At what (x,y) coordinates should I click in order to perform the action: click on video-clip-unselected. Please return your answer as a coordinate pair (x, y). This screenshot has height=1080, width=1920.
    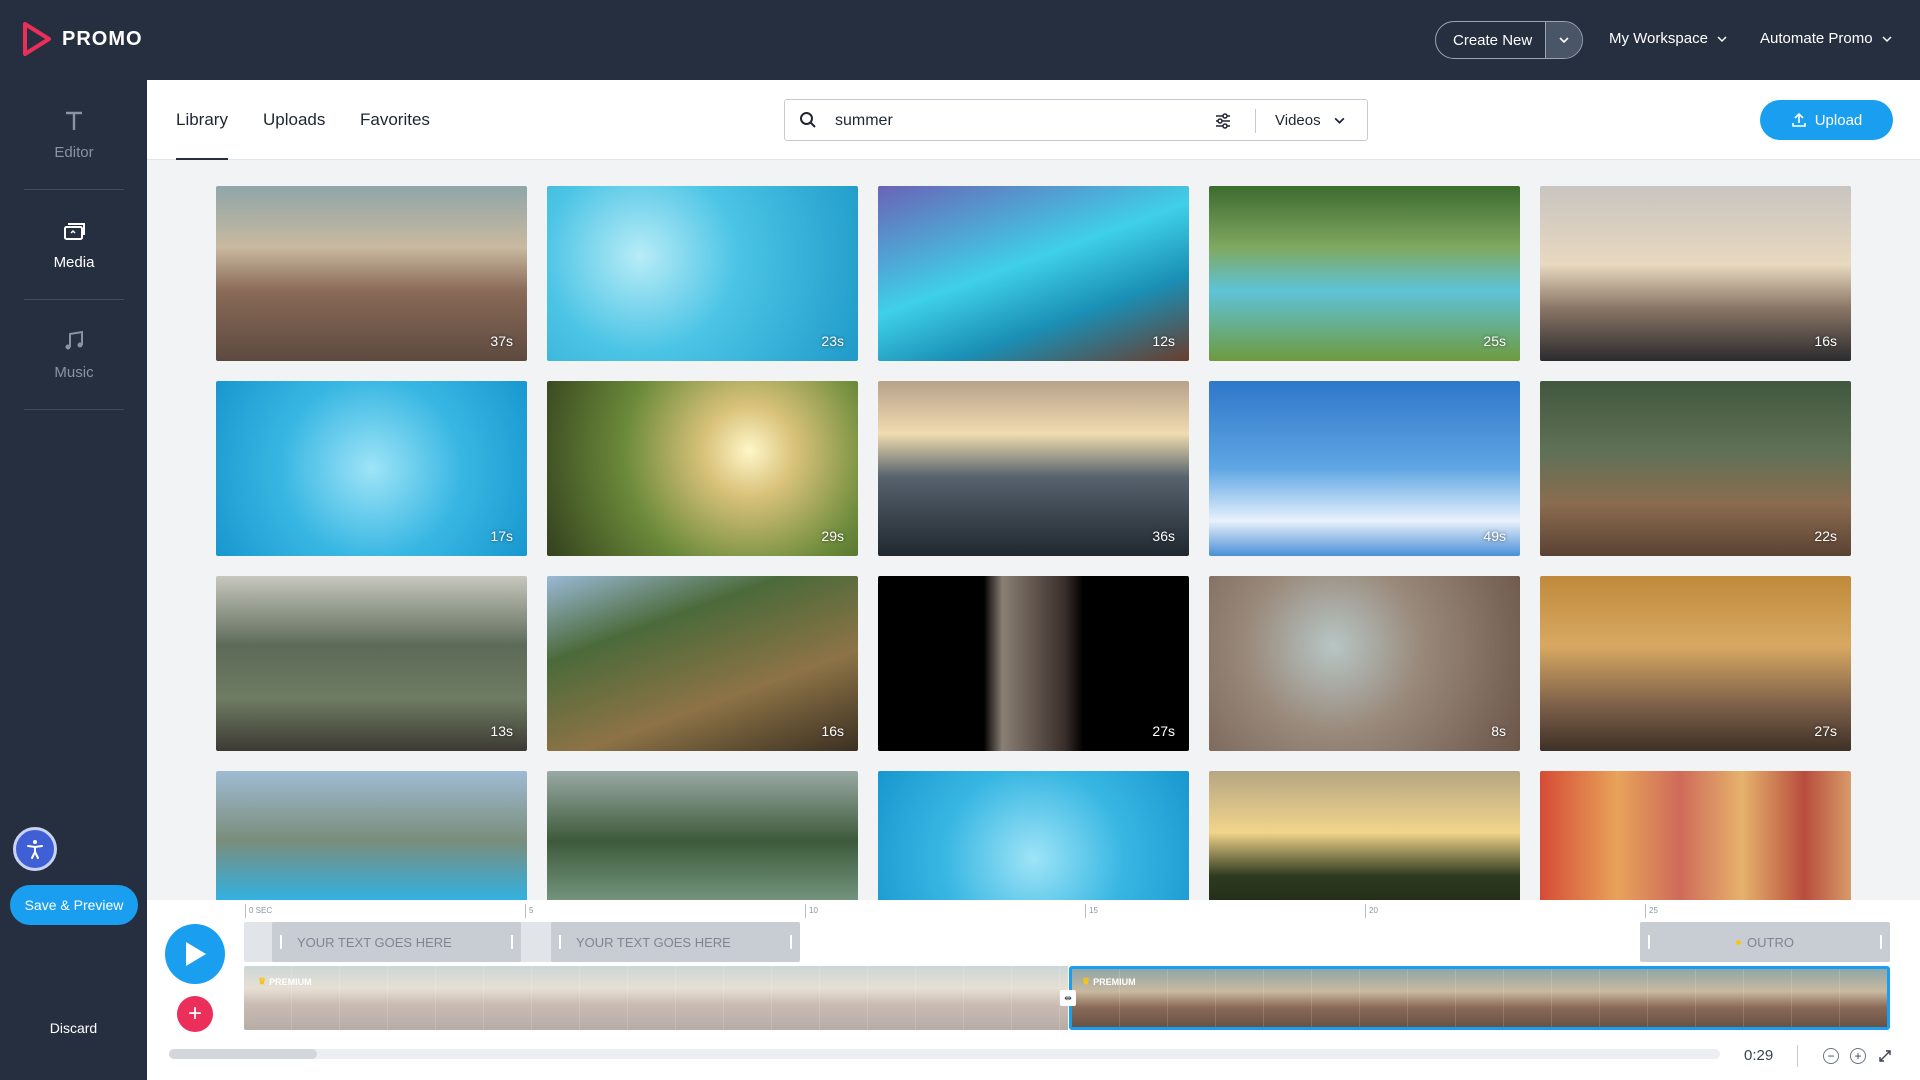
    Looking at the image, I should click on (656, 998).